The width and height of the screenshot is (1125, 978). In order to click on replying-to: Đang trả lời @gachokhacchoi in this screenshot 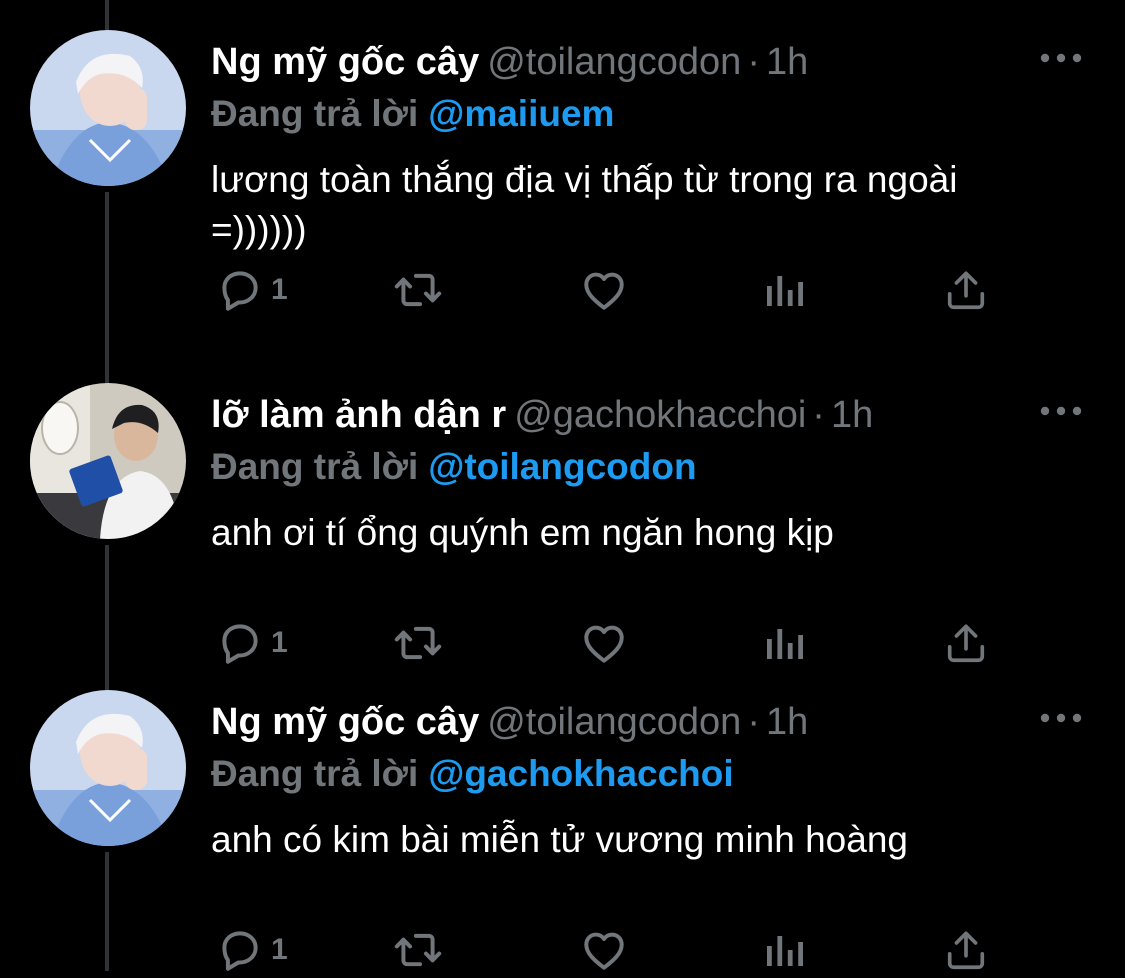, I will do `click(472, 774)`.